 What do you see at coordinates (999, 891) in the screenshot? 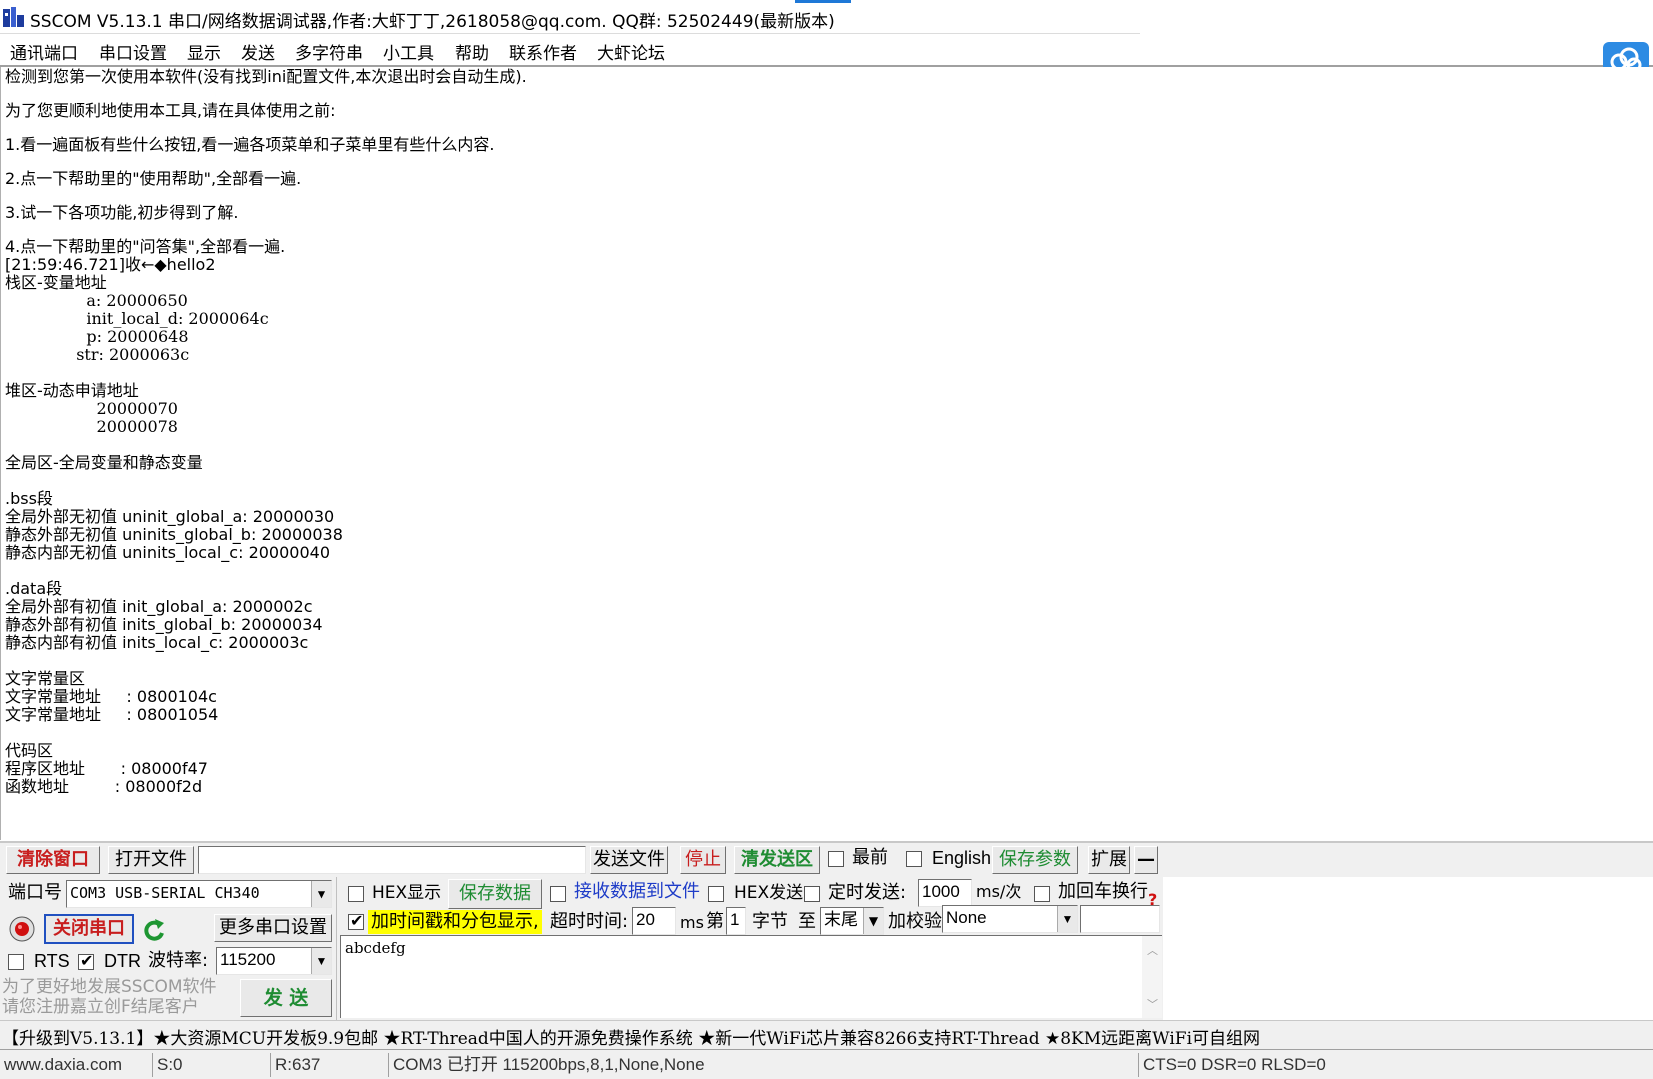
I see `interval-unit-label: ms/次` at bounding box center [999, 891].